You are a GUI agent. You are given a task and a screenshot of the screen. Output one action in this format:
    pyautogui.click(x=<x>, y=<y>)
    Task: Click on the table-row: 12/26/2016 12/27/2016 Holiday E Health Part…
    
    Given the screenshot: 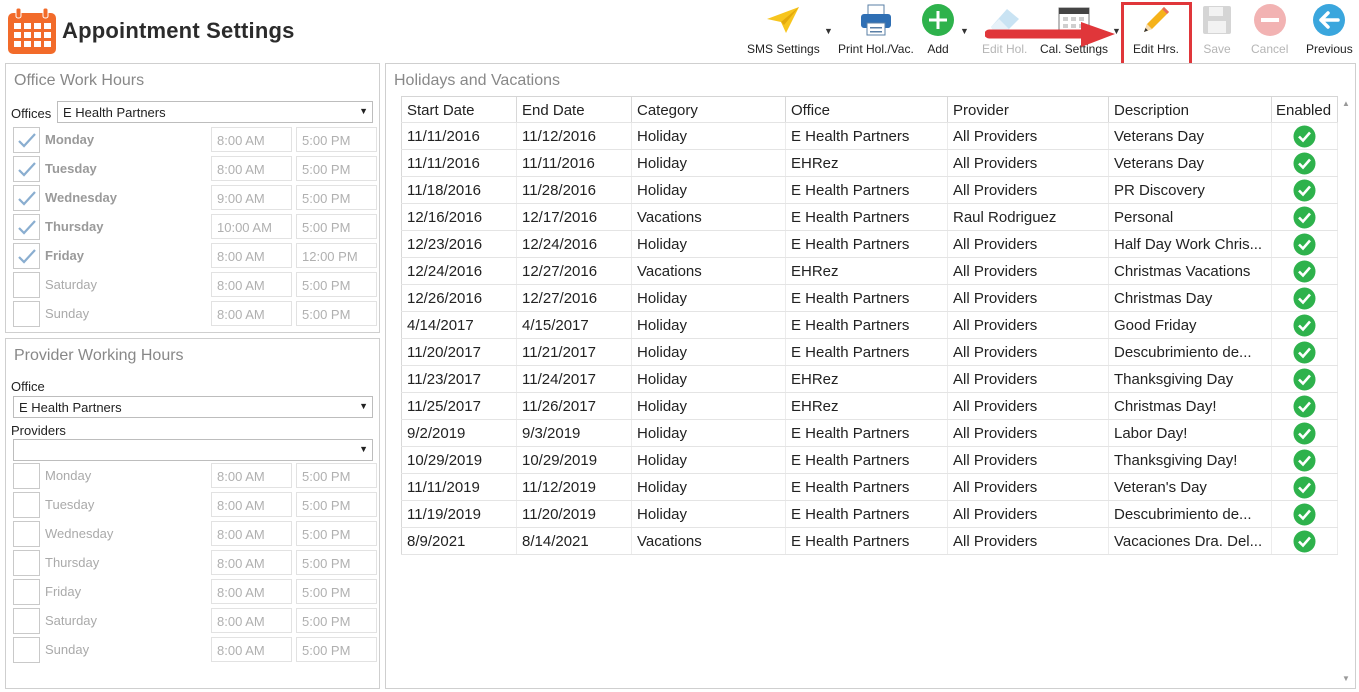 What is the action you would take?
    pyautogui.click(x=869, y=298)
    